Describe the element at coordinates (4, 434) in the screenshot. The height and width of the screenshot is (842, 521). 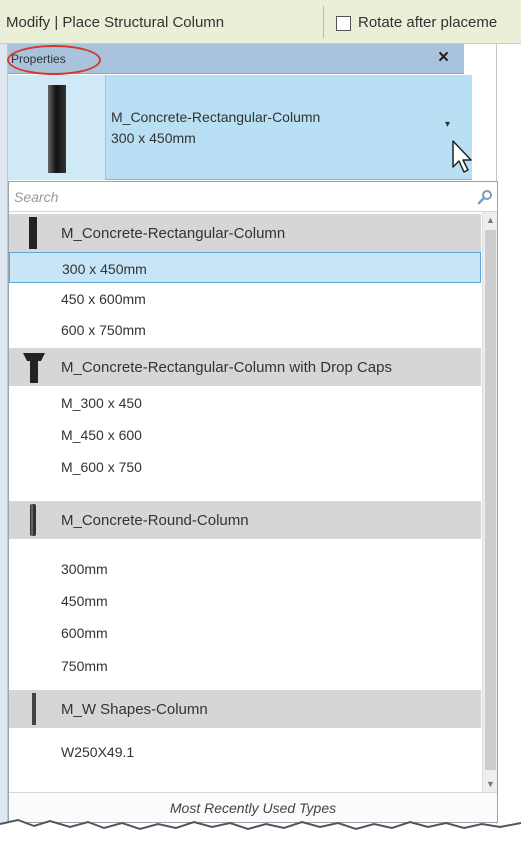
I see `left-frame` at that location.